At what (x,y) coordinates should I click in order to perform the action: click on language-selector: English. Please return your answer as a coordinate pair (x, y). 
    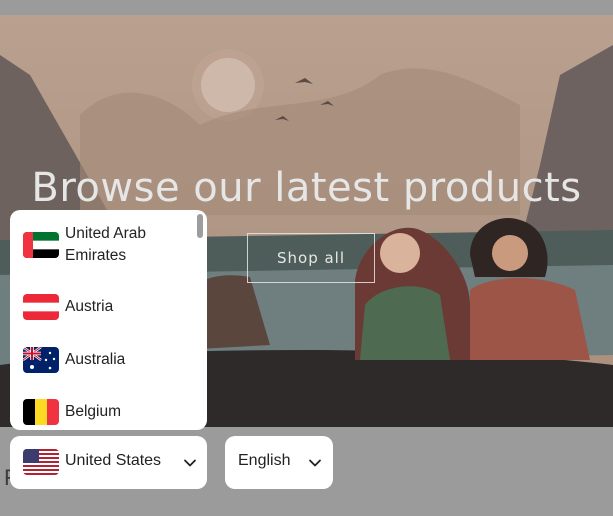
    Looking at the image, I should click on (279, 462).